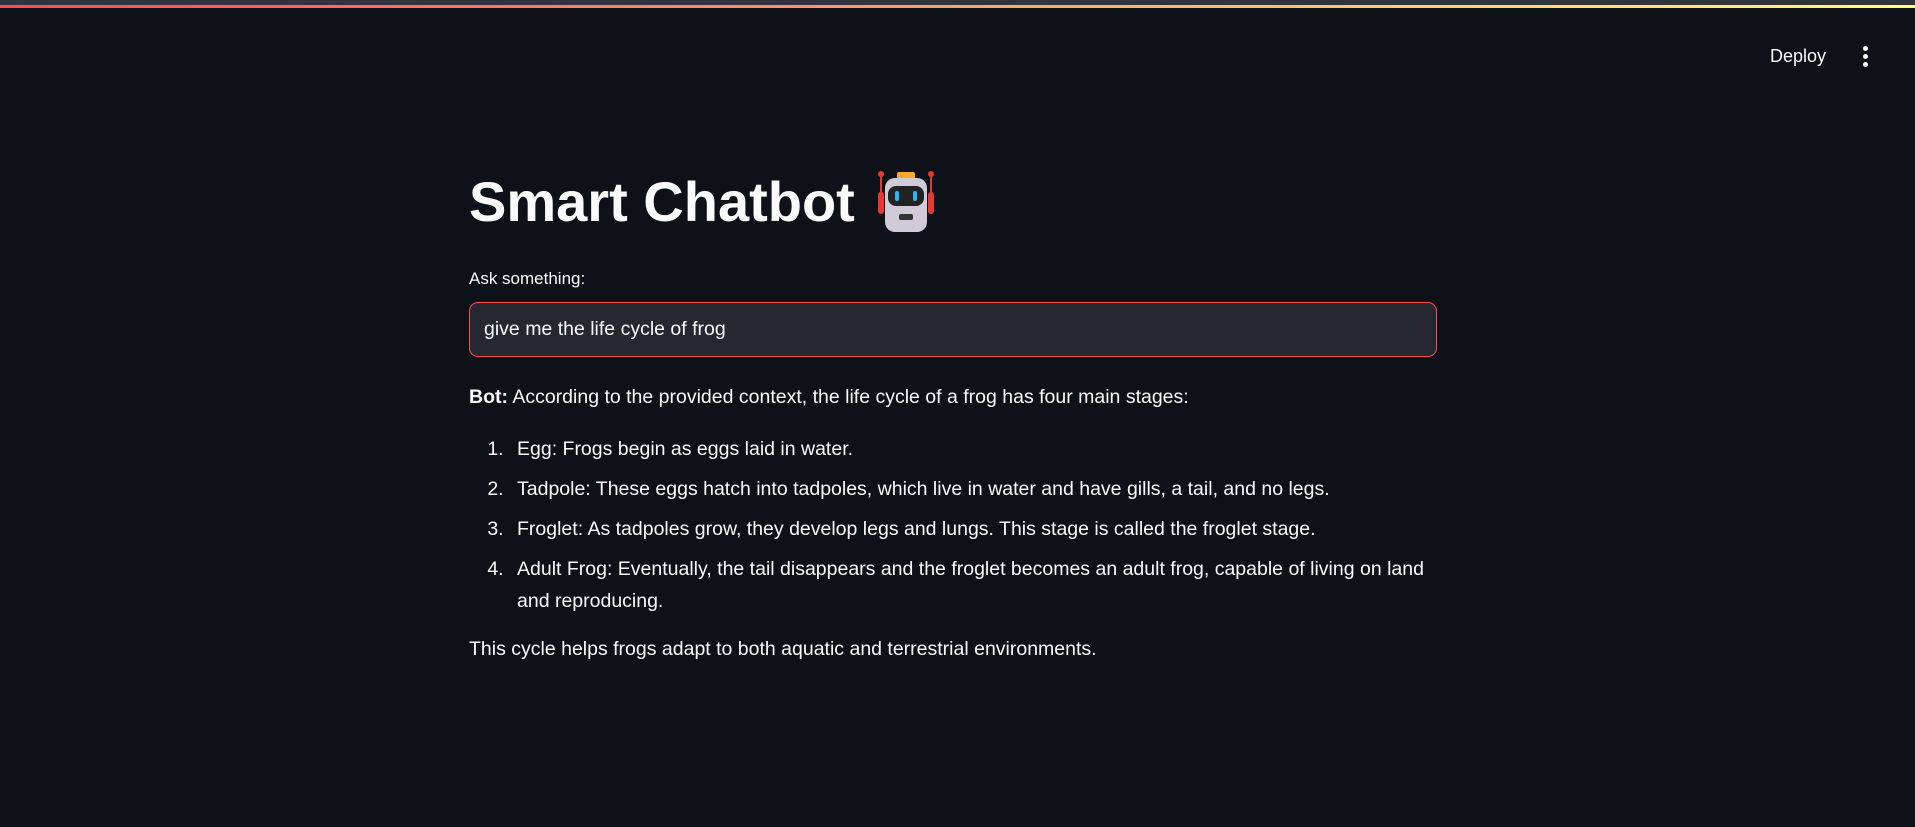 The image size is (1915, 827). I want to click on list-item: Egg: Frogs begin as eggs laid in water., so click(973, 449).